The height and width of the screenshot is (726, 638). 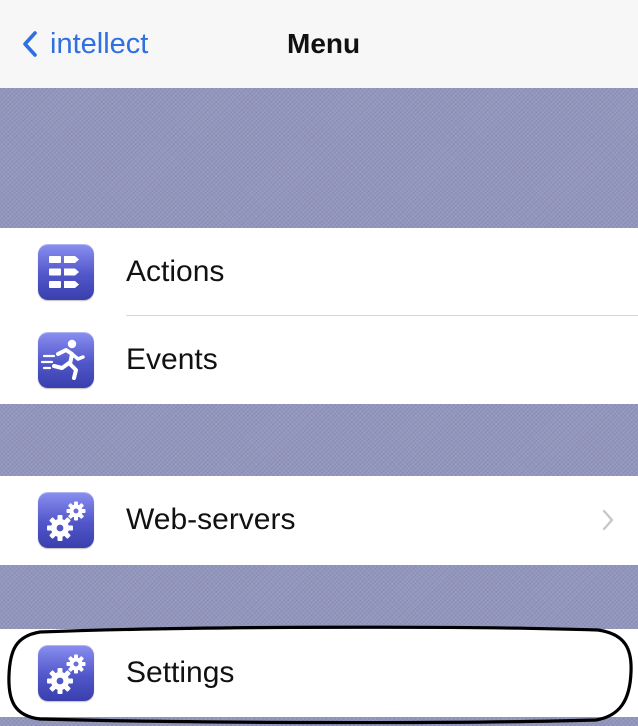 I want to click on menu-item-label: Events, so click(x=172, y=359).